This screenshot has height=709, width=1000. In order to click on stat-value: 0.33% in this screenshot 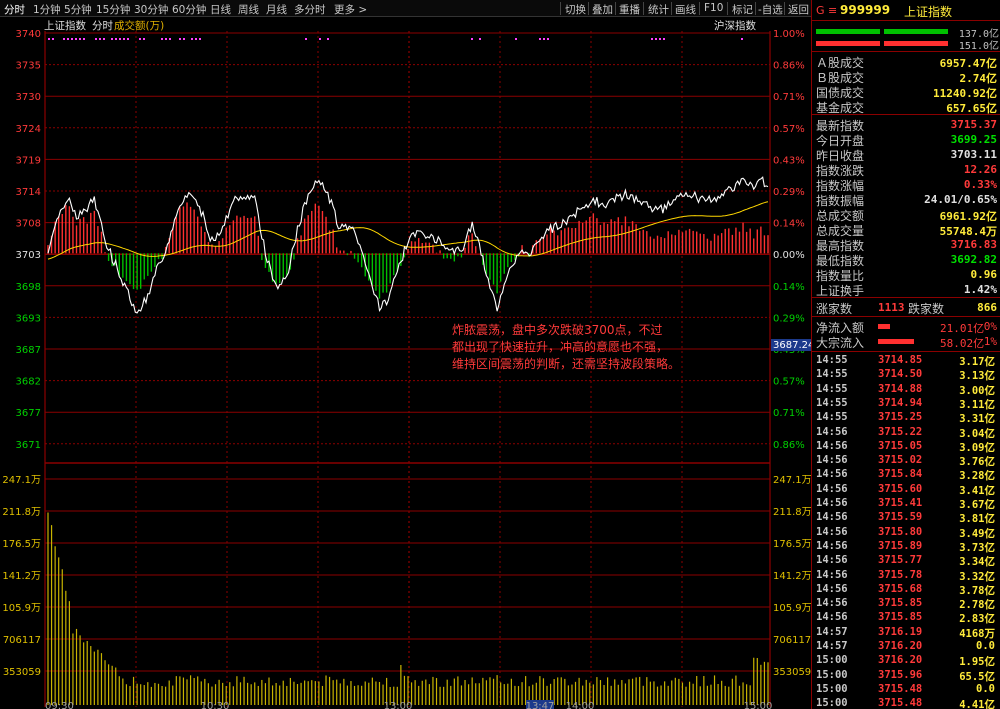, I will do `click(980, 184)`.